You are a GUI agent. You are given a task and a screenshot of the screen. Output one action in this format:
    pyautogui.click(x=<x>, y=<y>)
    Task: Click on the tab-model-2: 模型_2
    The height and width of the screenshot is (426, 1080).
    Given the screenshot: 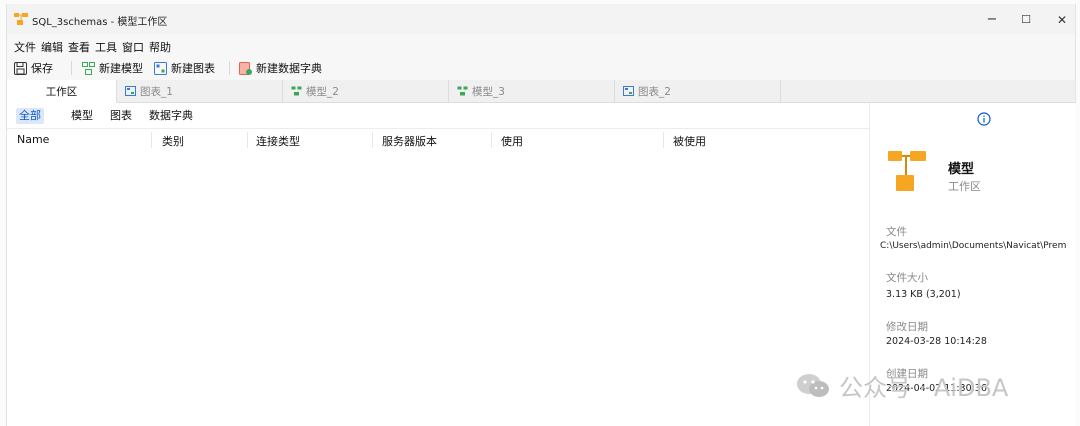 What is the action you would take?
    pyautogui.click(x=366, y=91)
    